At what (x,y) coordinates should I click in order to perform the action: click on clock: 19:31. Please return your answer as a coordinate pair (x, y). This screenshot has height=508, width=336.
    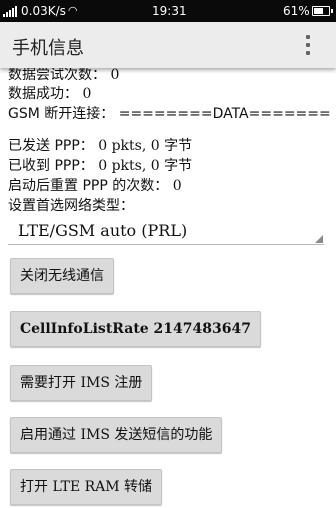
    Looking at the image, I should click on (169, 11).